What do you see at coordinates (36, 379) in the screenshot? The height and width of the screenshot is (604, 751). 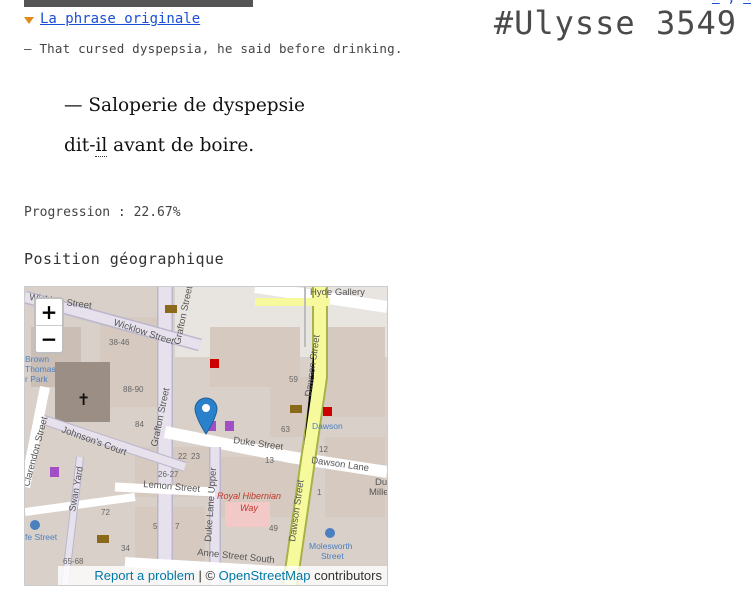 I see `poi-label: r Park` at bounding box center [36, 379].